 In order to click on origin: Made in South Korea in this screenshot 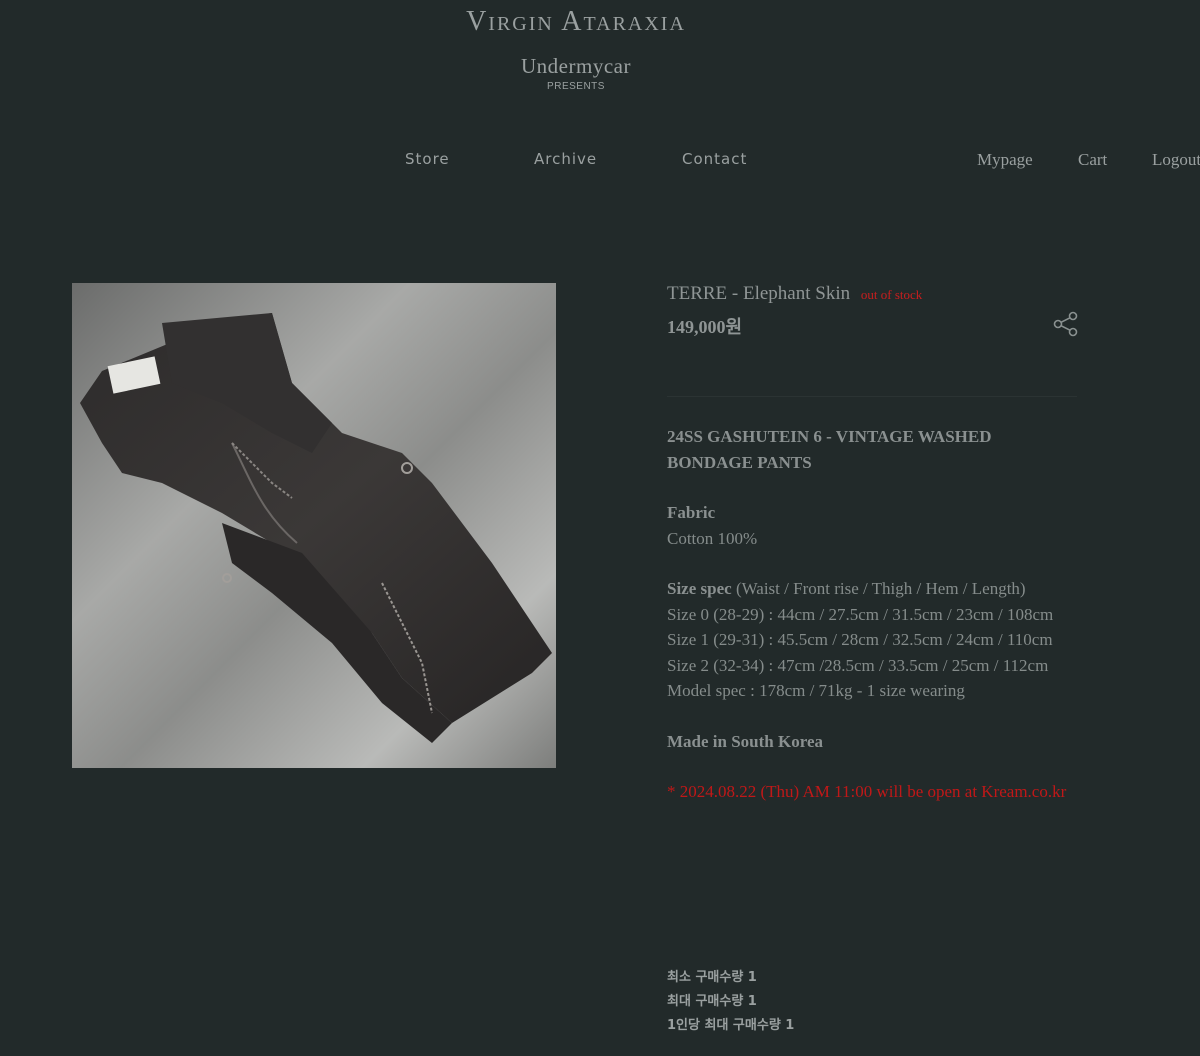, I will do `click(745, 741)`.